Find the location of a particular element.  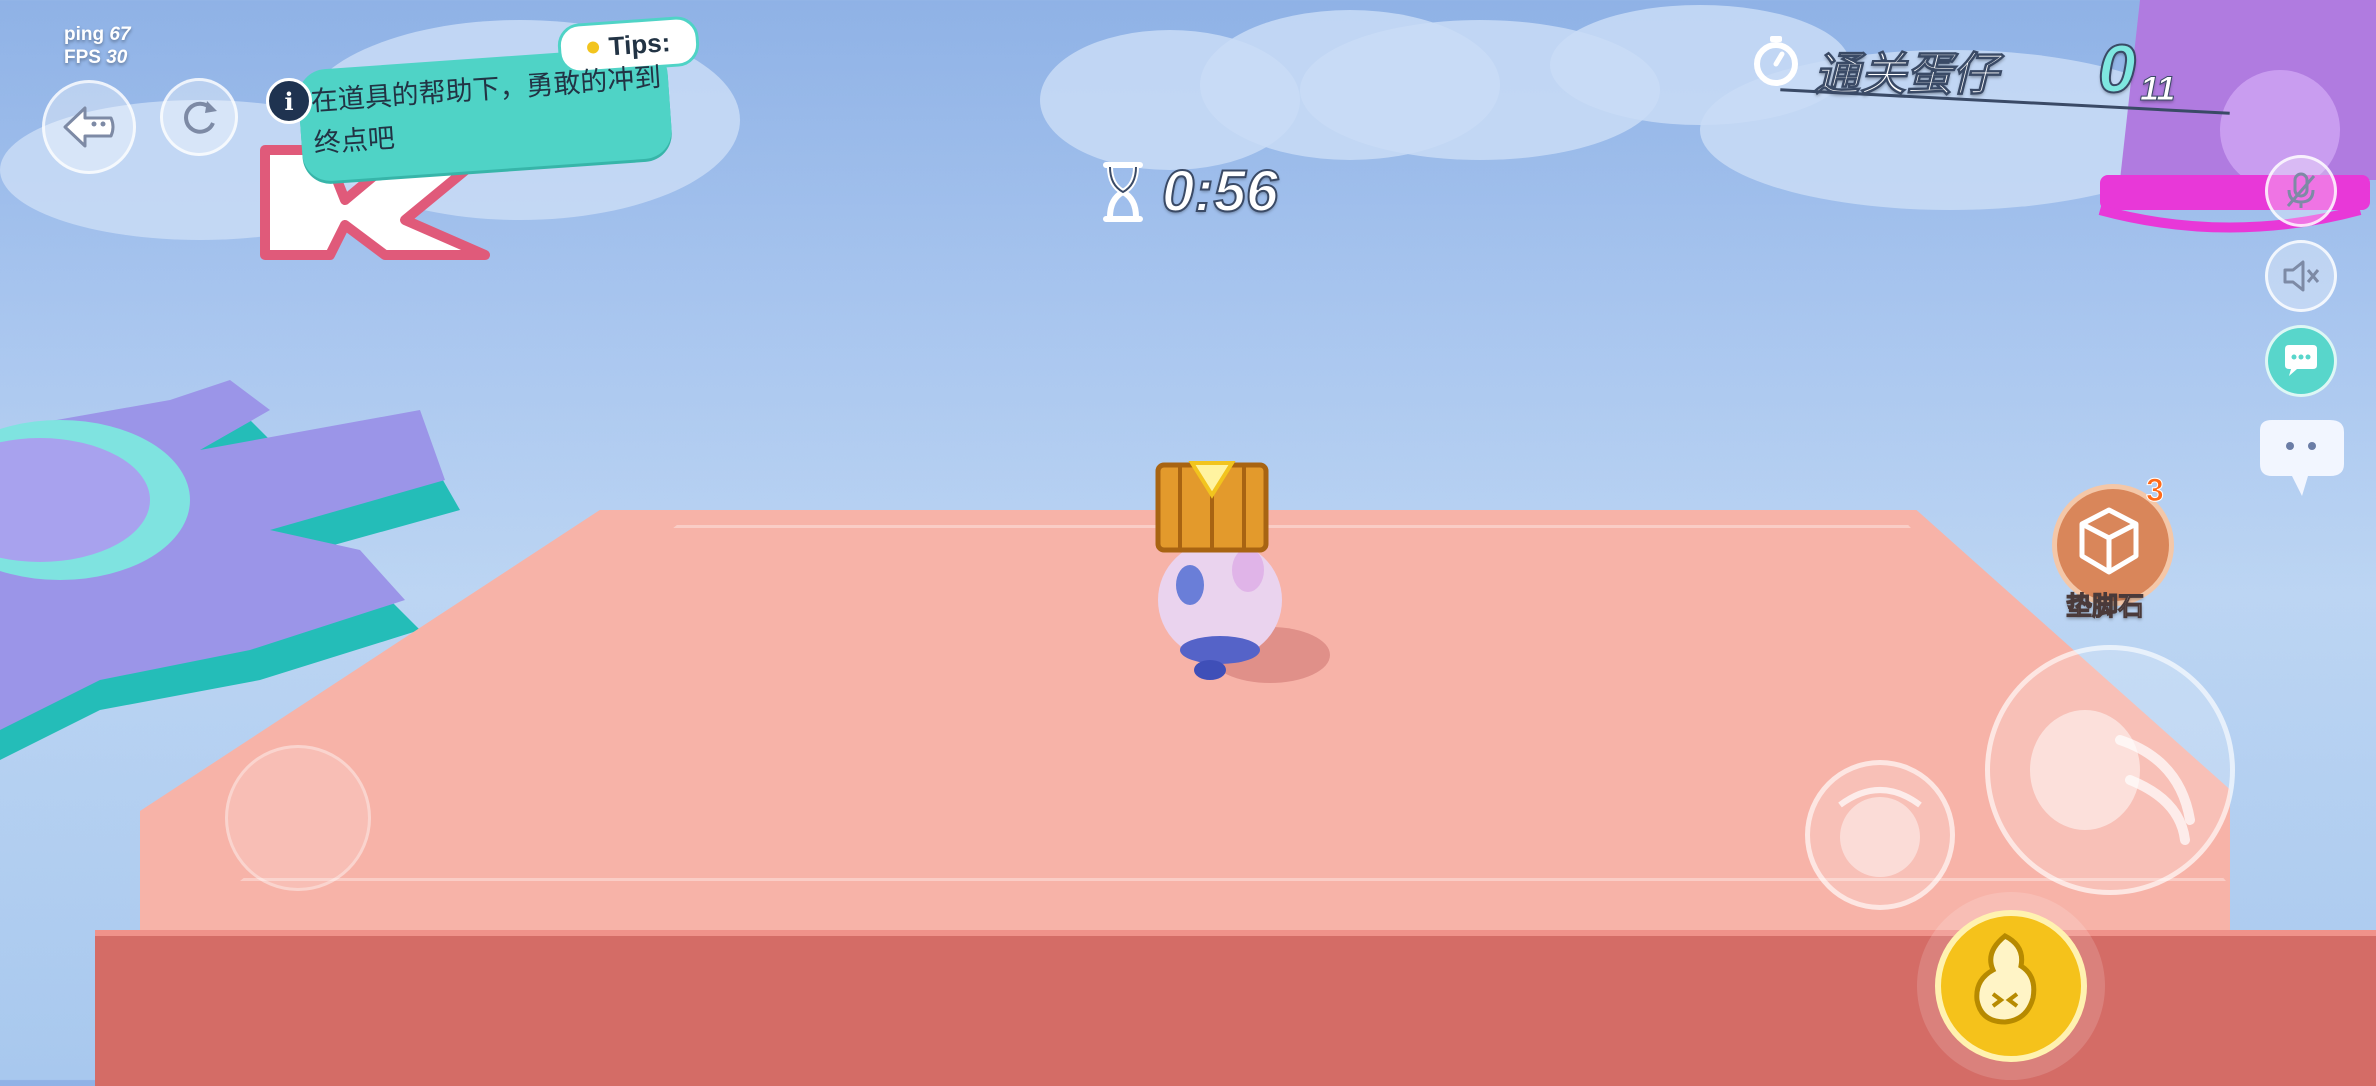

ping-value: 67 is located at coordinates (120, 34).